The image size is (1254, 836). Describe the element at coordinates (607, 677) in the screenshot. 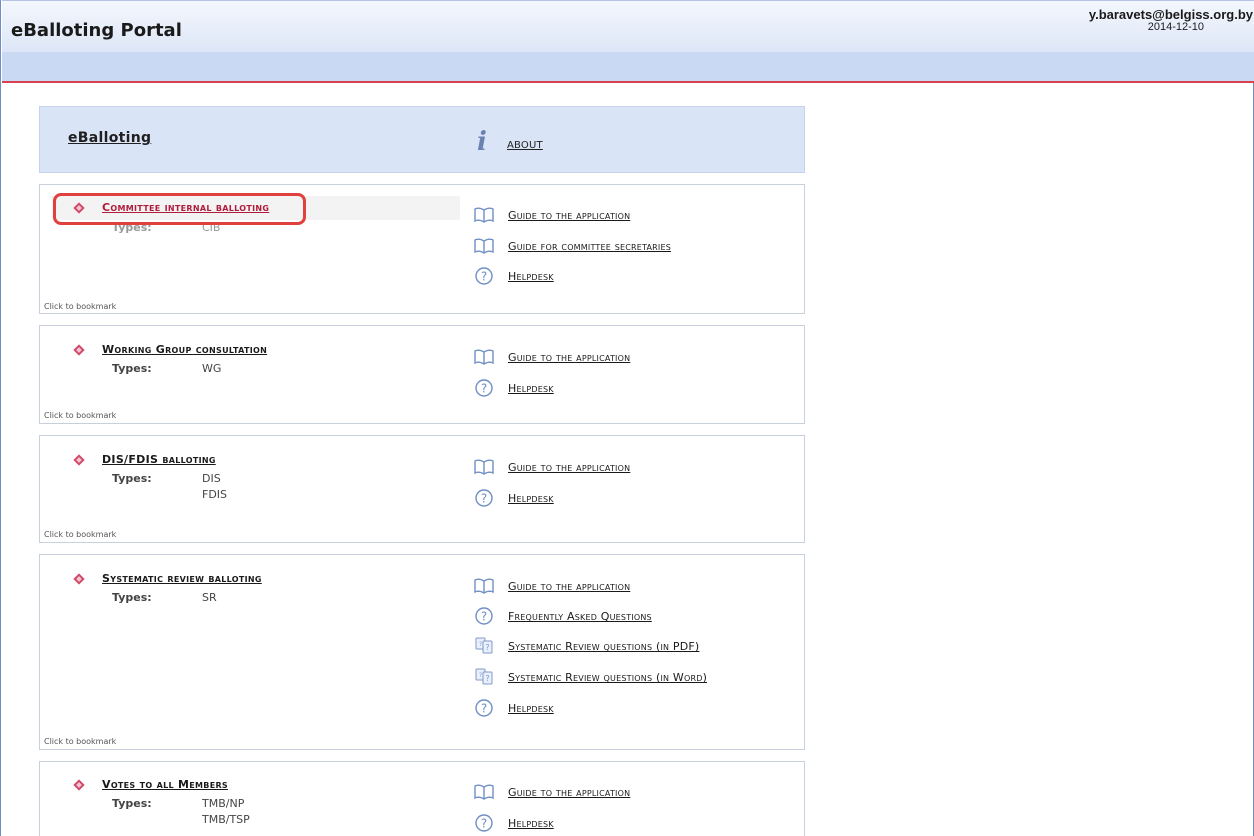

I see `link-label: Systematic Review questions (in Word)` at that location.